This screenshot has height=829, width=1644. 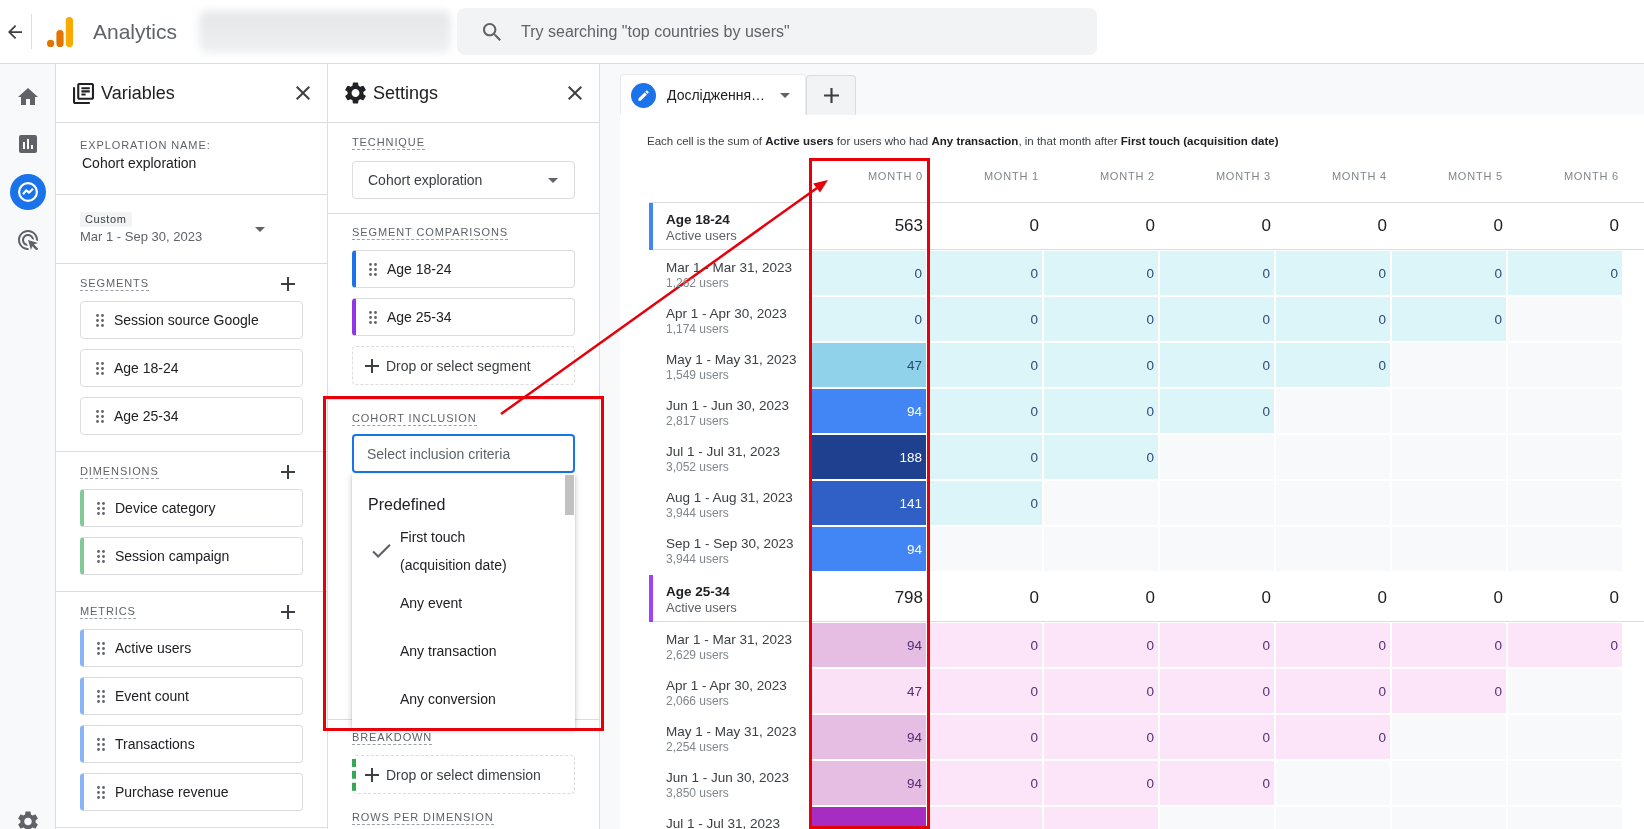 I want to click on pencil-icon, so click(x=643, y=95).